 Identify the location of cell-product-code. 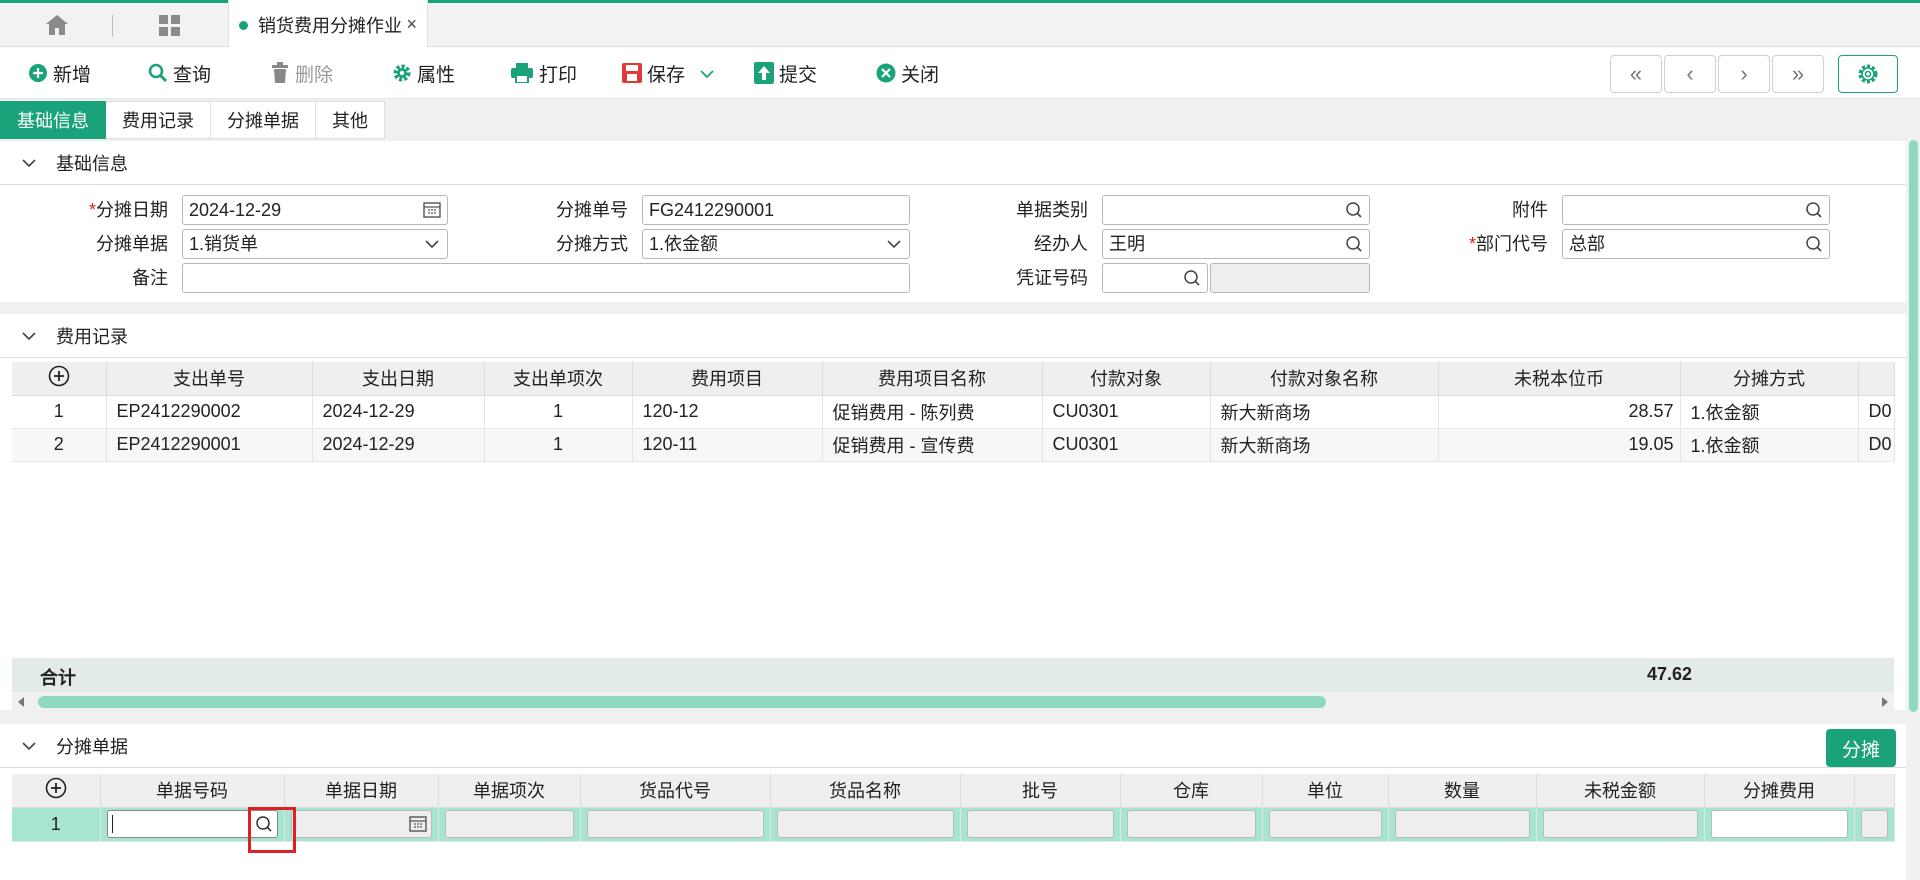
(675, 824).